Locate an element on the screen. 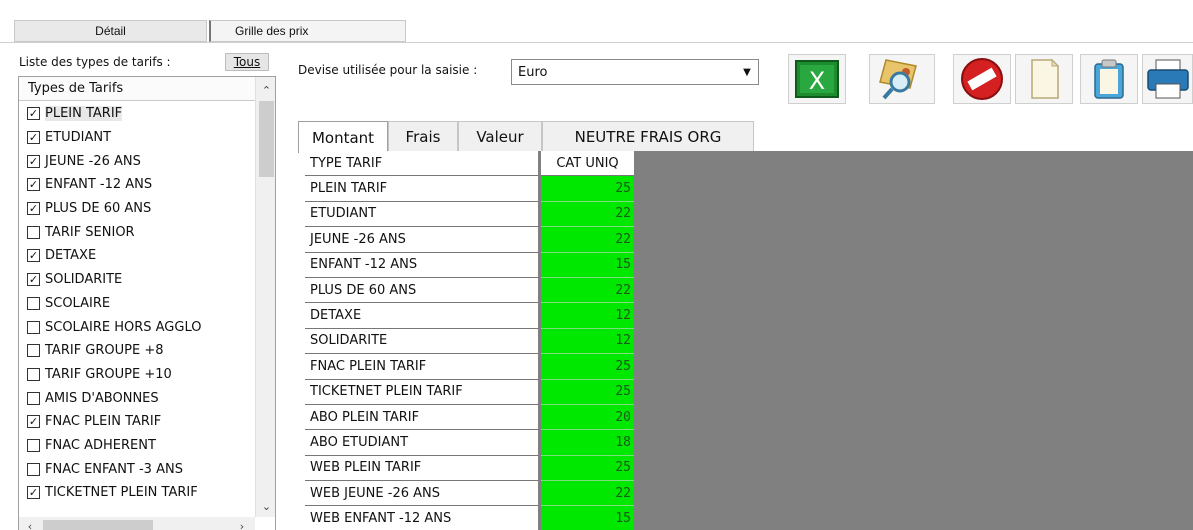 The height and width of the screenshot is (530, 1193). list-item: TARIF GROUPE +10 is located at coordinates (137, 375).